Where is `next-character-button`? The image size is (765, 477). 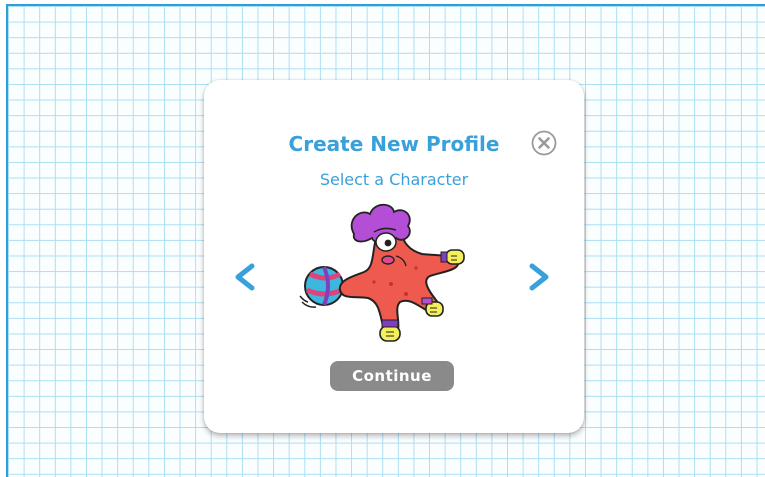 next-character-button is located at coordinates (539, 277).